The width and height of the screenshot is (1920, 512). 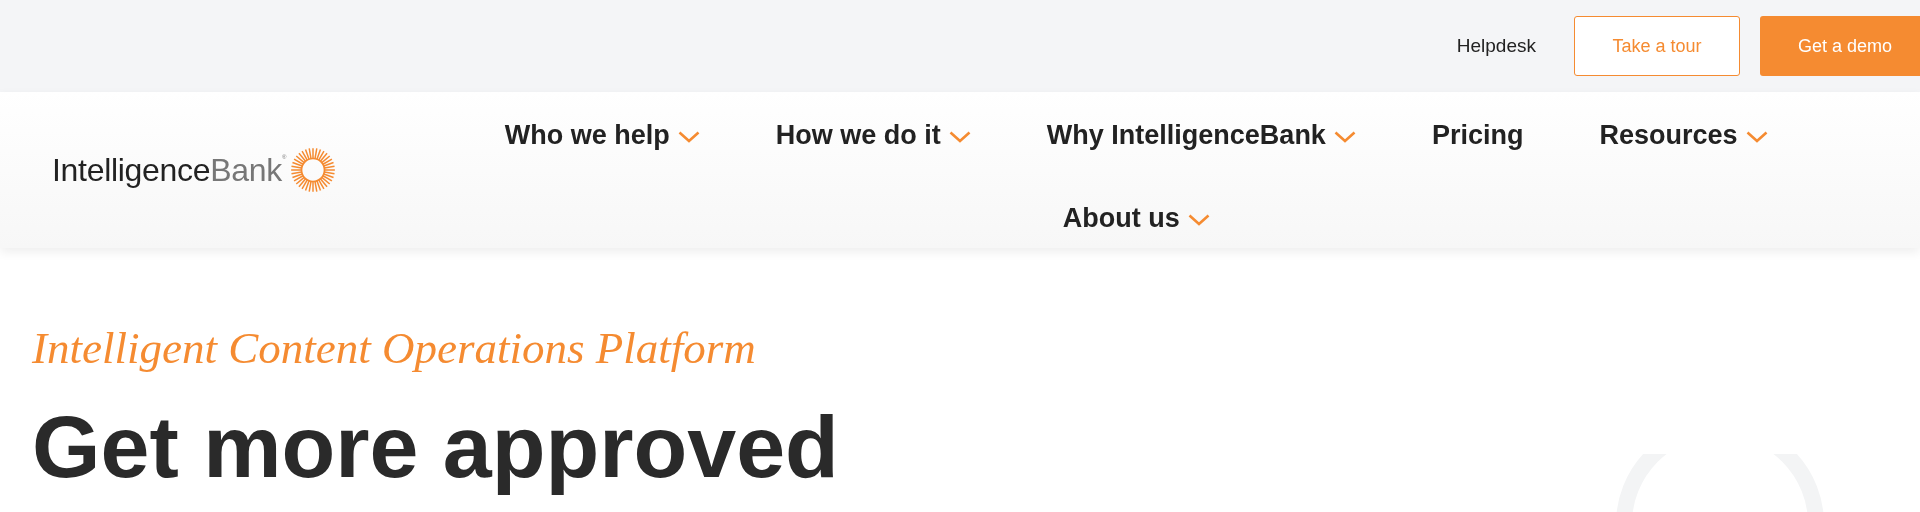 I want to click on nav-link: About us, so click(x=1136, y=218).